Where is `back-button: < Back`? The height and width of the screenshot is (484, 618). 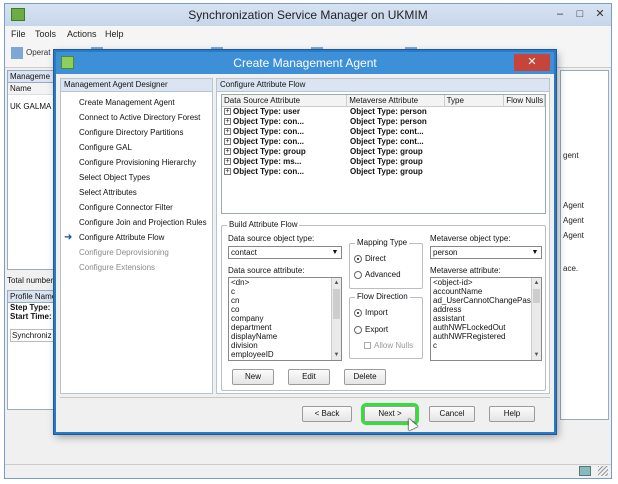
back-button: < Back is located at coordinates (327, 414).